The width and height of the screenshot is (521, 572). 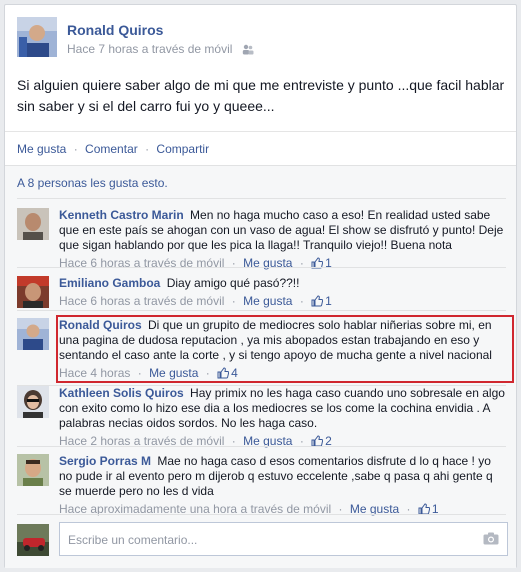 What do you see at coordinates (491, 538) in the screenshot?
I see `camera-icon` at bounding box center [491, 538].